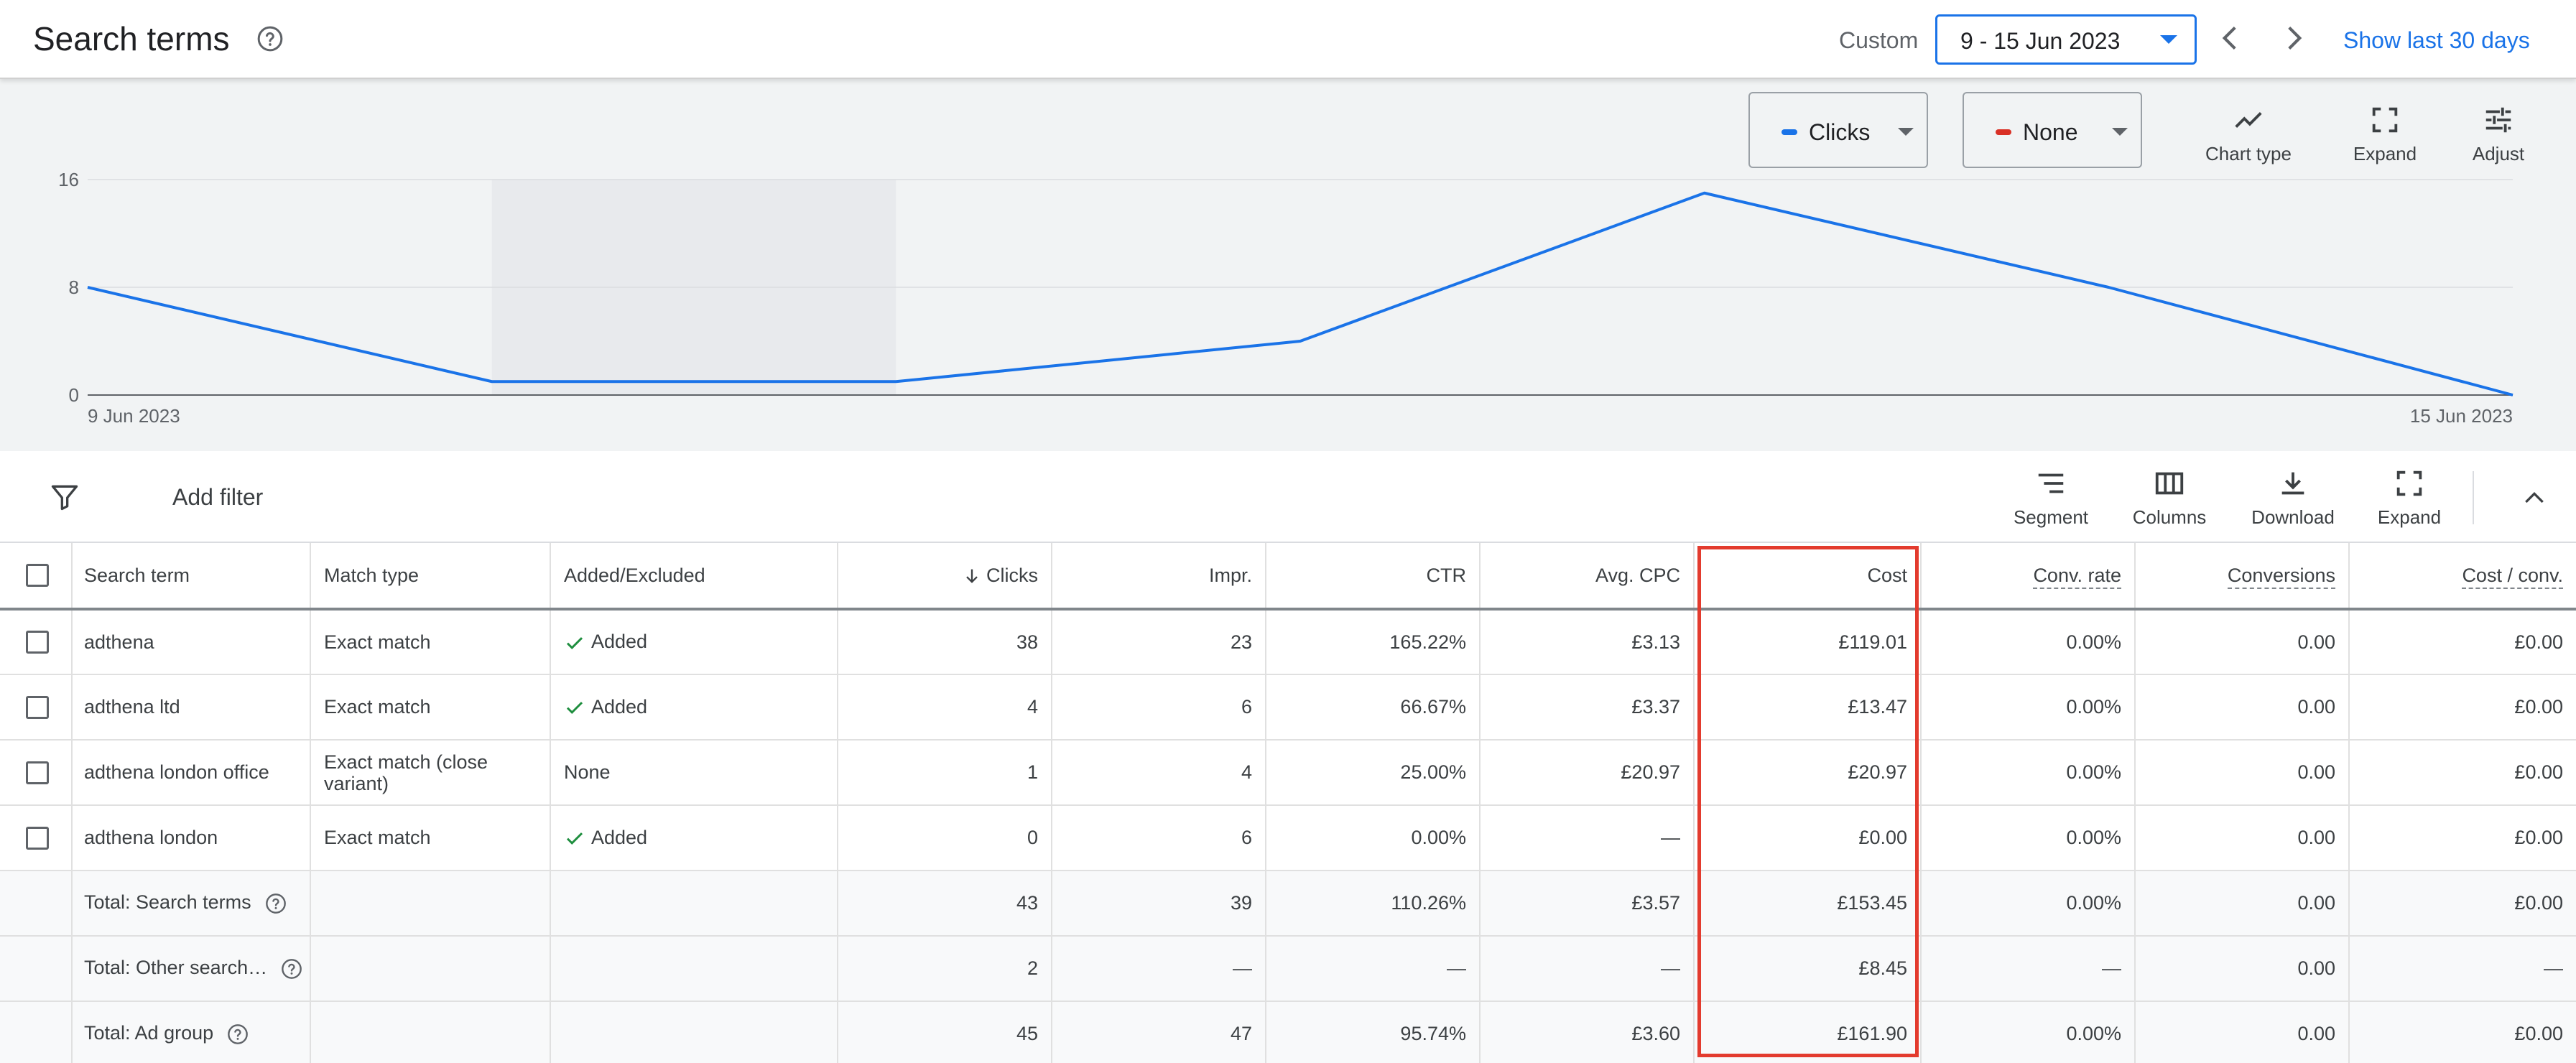  I want to click on column-header-cost: Cost, so click(1808, 577).